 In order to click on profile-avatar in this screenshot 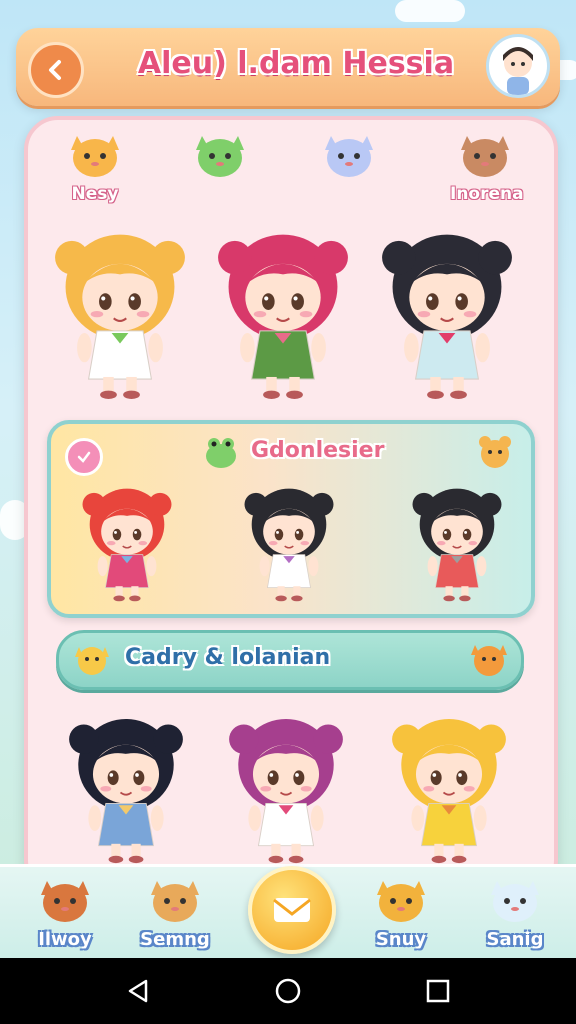, I will do `click(518, 66)`.